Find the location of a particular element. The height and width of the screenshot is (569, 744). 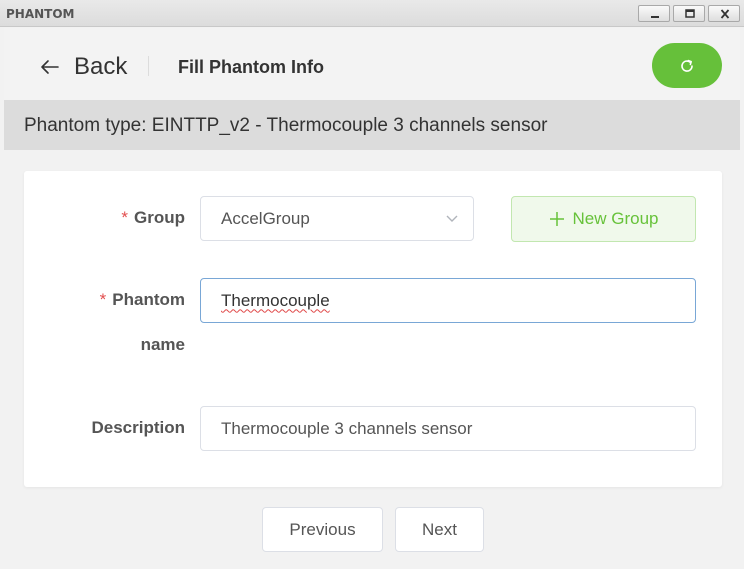

plus-icon is located at coordinates (556, 219).